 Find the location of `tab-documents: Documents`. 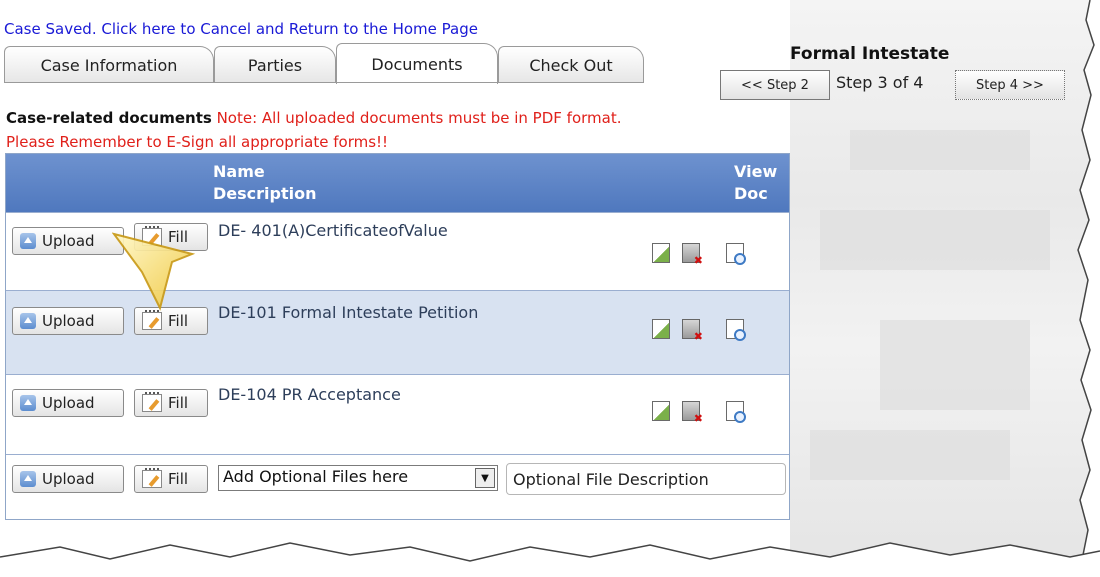

tab-documents: Documents is located at coordinates (417, 63).